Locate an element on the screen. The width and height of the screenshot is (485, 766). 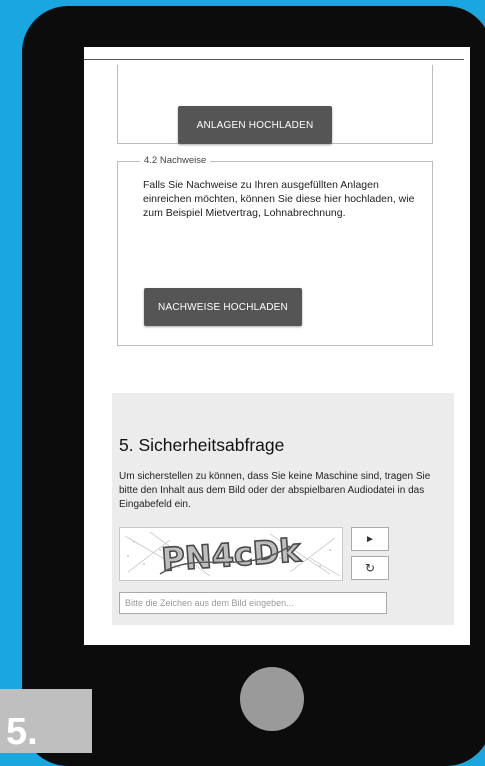
security-title: 5. Sicherheitsabfrage is located at coordinates (202, 445).